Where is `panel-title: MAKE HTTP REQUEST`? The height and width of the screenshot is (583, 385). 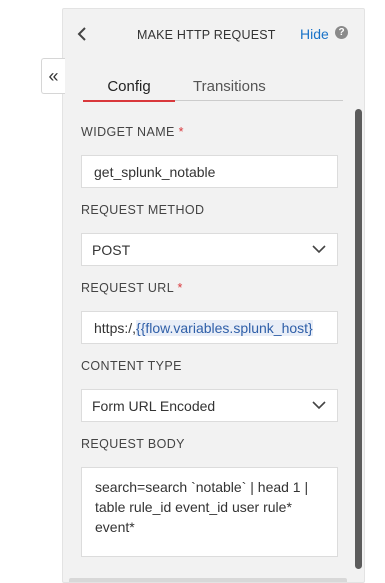 panel-title: MAKE HTTP REQUEST is located at coordinates (206, 35).